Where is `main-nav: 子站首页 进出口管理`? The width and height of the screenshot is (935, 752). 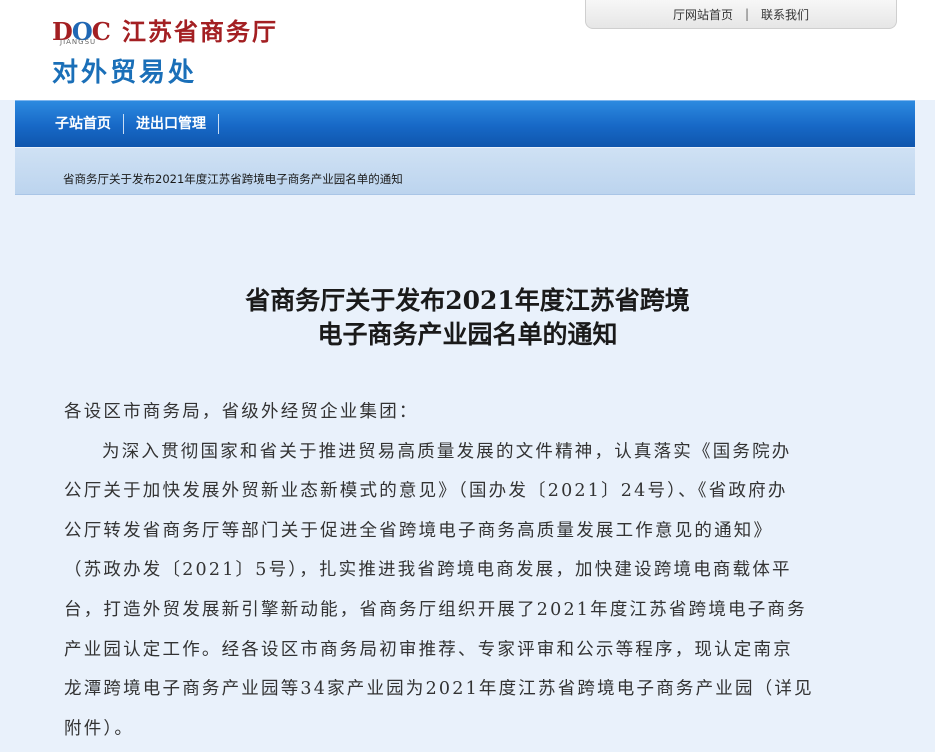
main-nav: 子站首页 进出口管理 is located at coordinates (465, 123).